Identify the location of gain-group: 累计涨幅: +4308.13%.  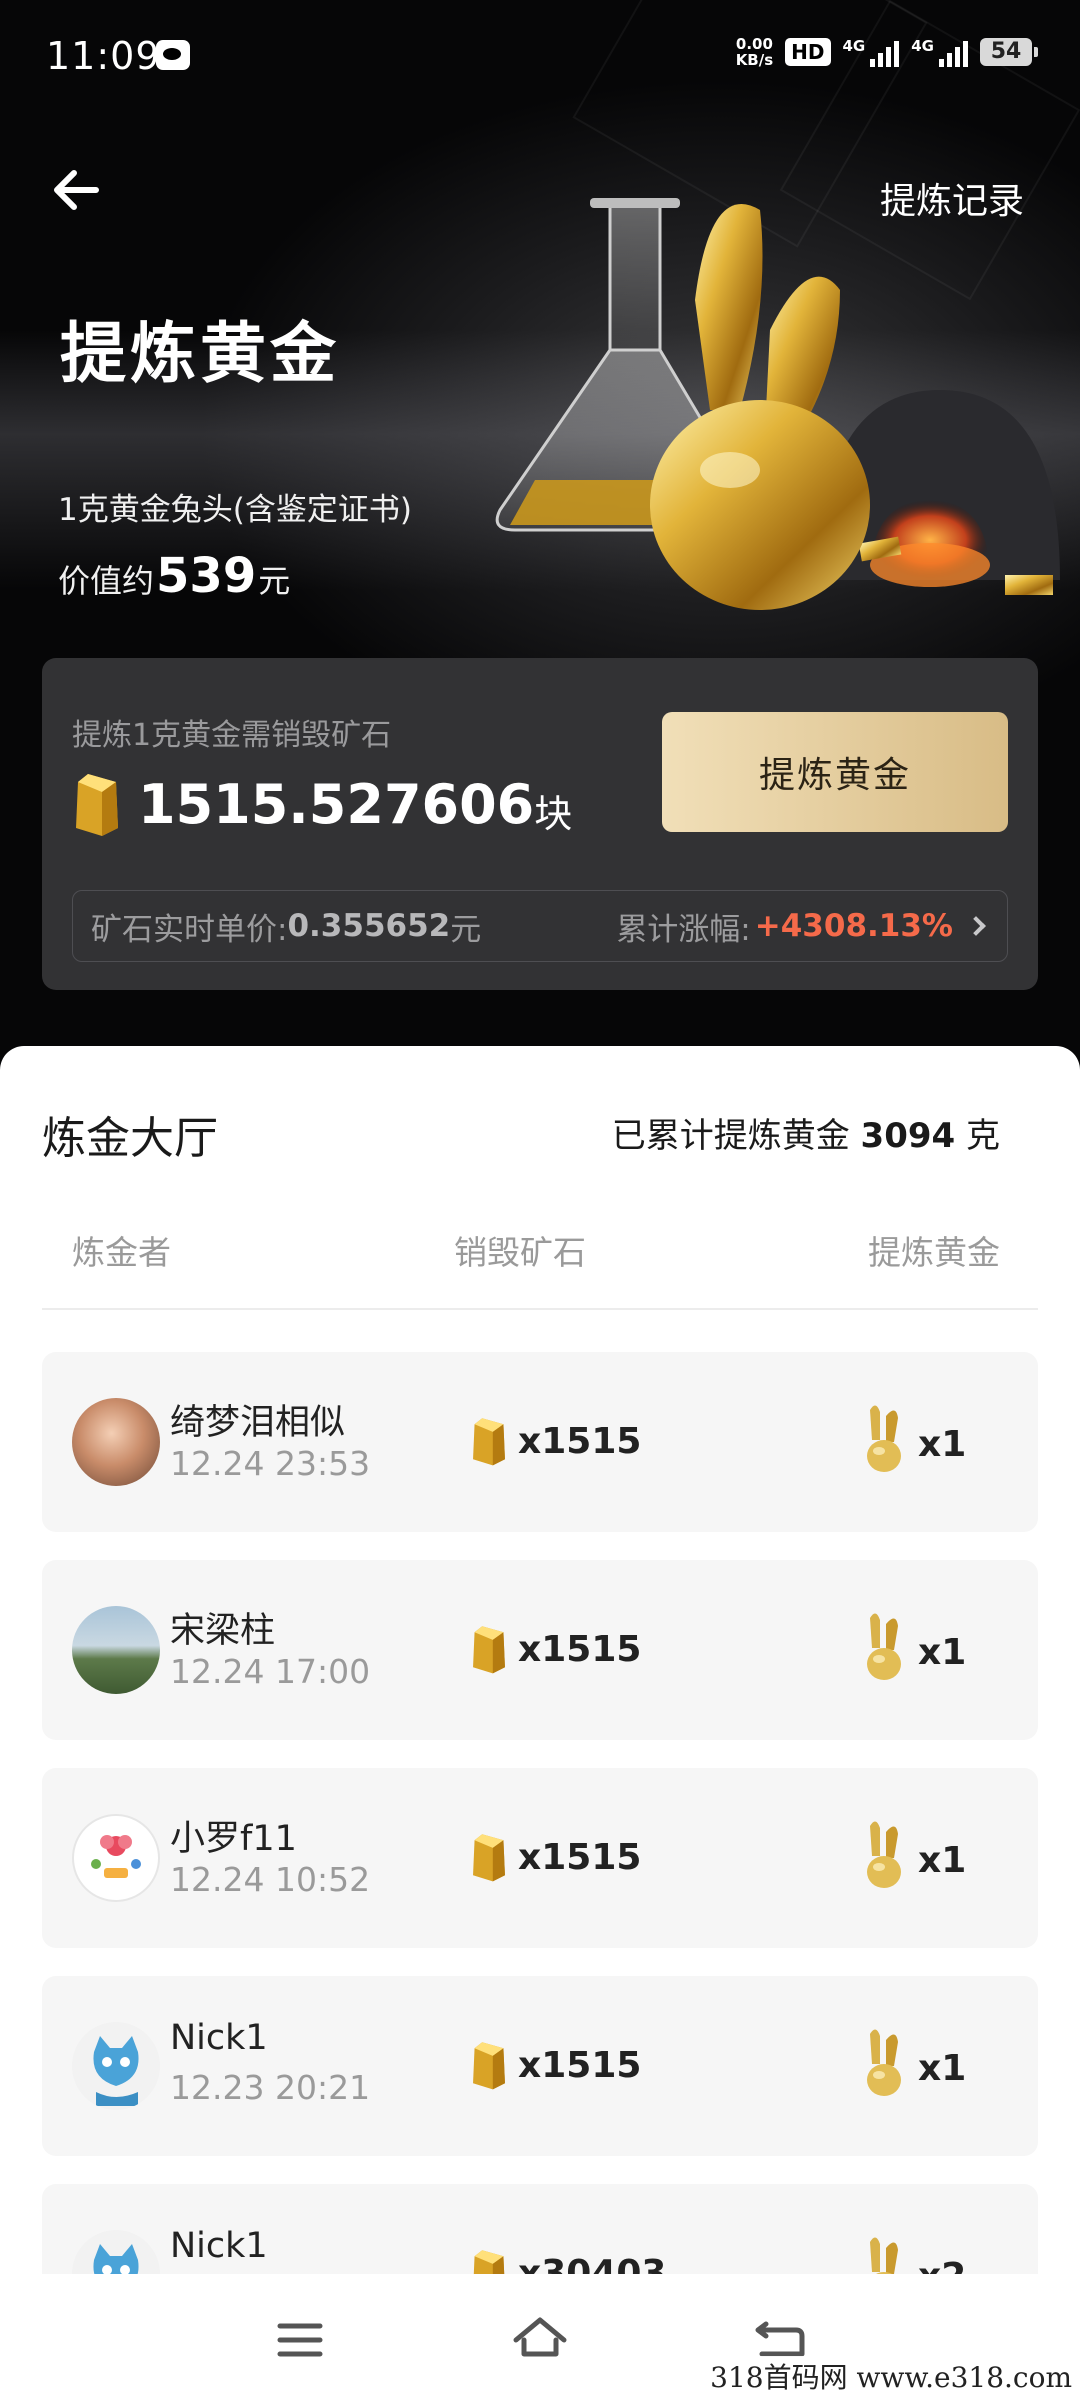
(802, 926).